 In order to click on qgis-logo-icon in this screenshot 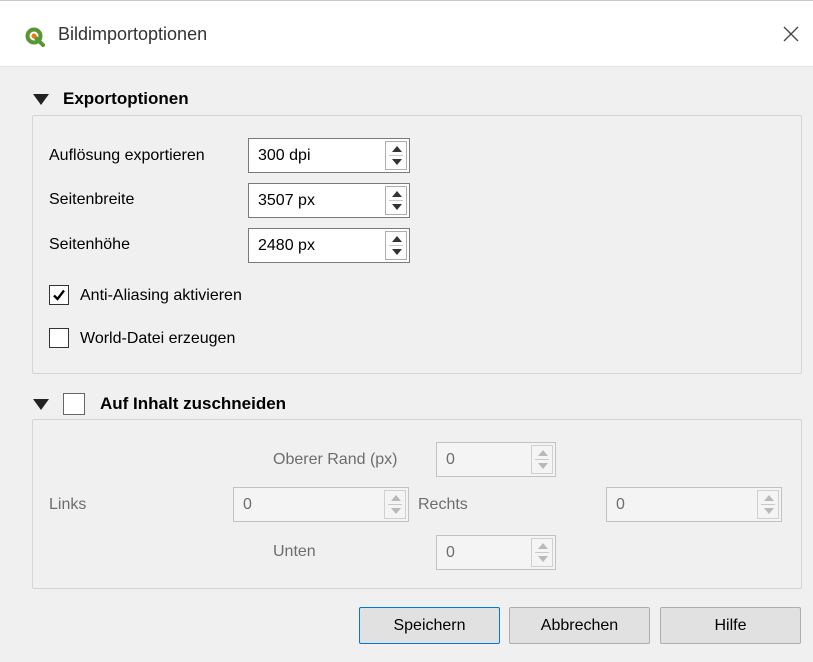, I will do `click(35, 37)`.